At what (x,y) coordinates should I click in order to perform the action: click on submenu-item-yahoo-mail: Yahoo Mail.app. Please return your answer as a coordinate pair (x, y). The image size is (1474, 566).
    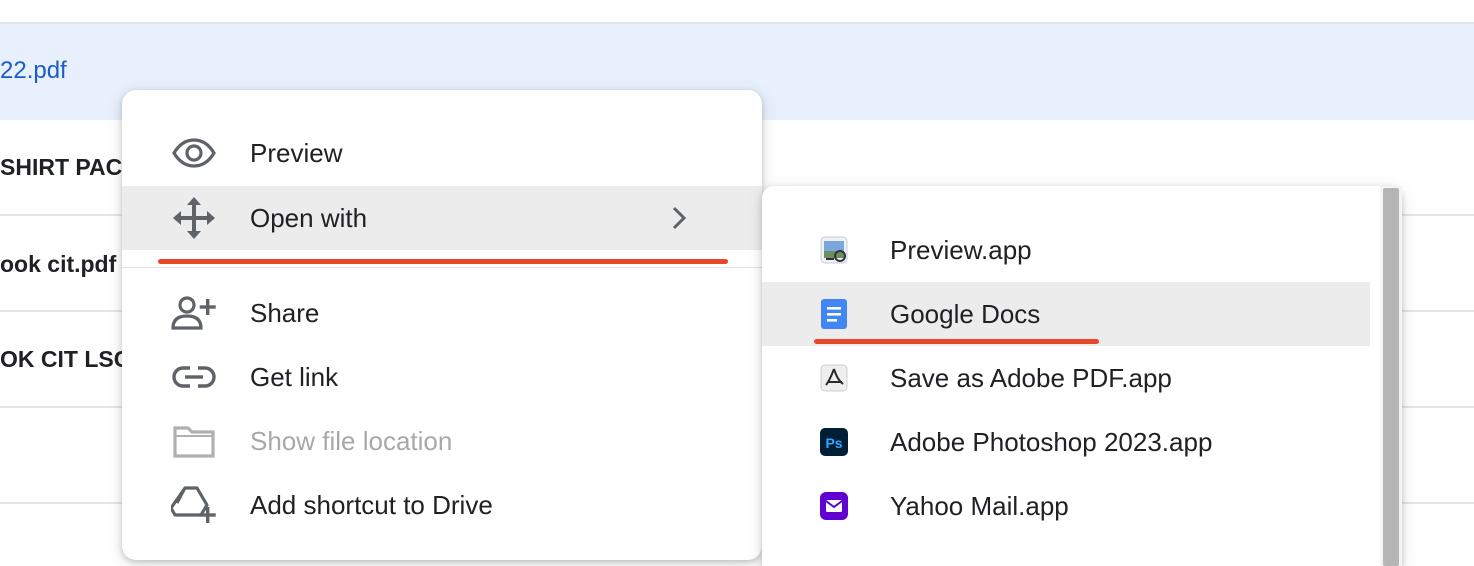
    Looking at the image, I should click on (1066, 506).